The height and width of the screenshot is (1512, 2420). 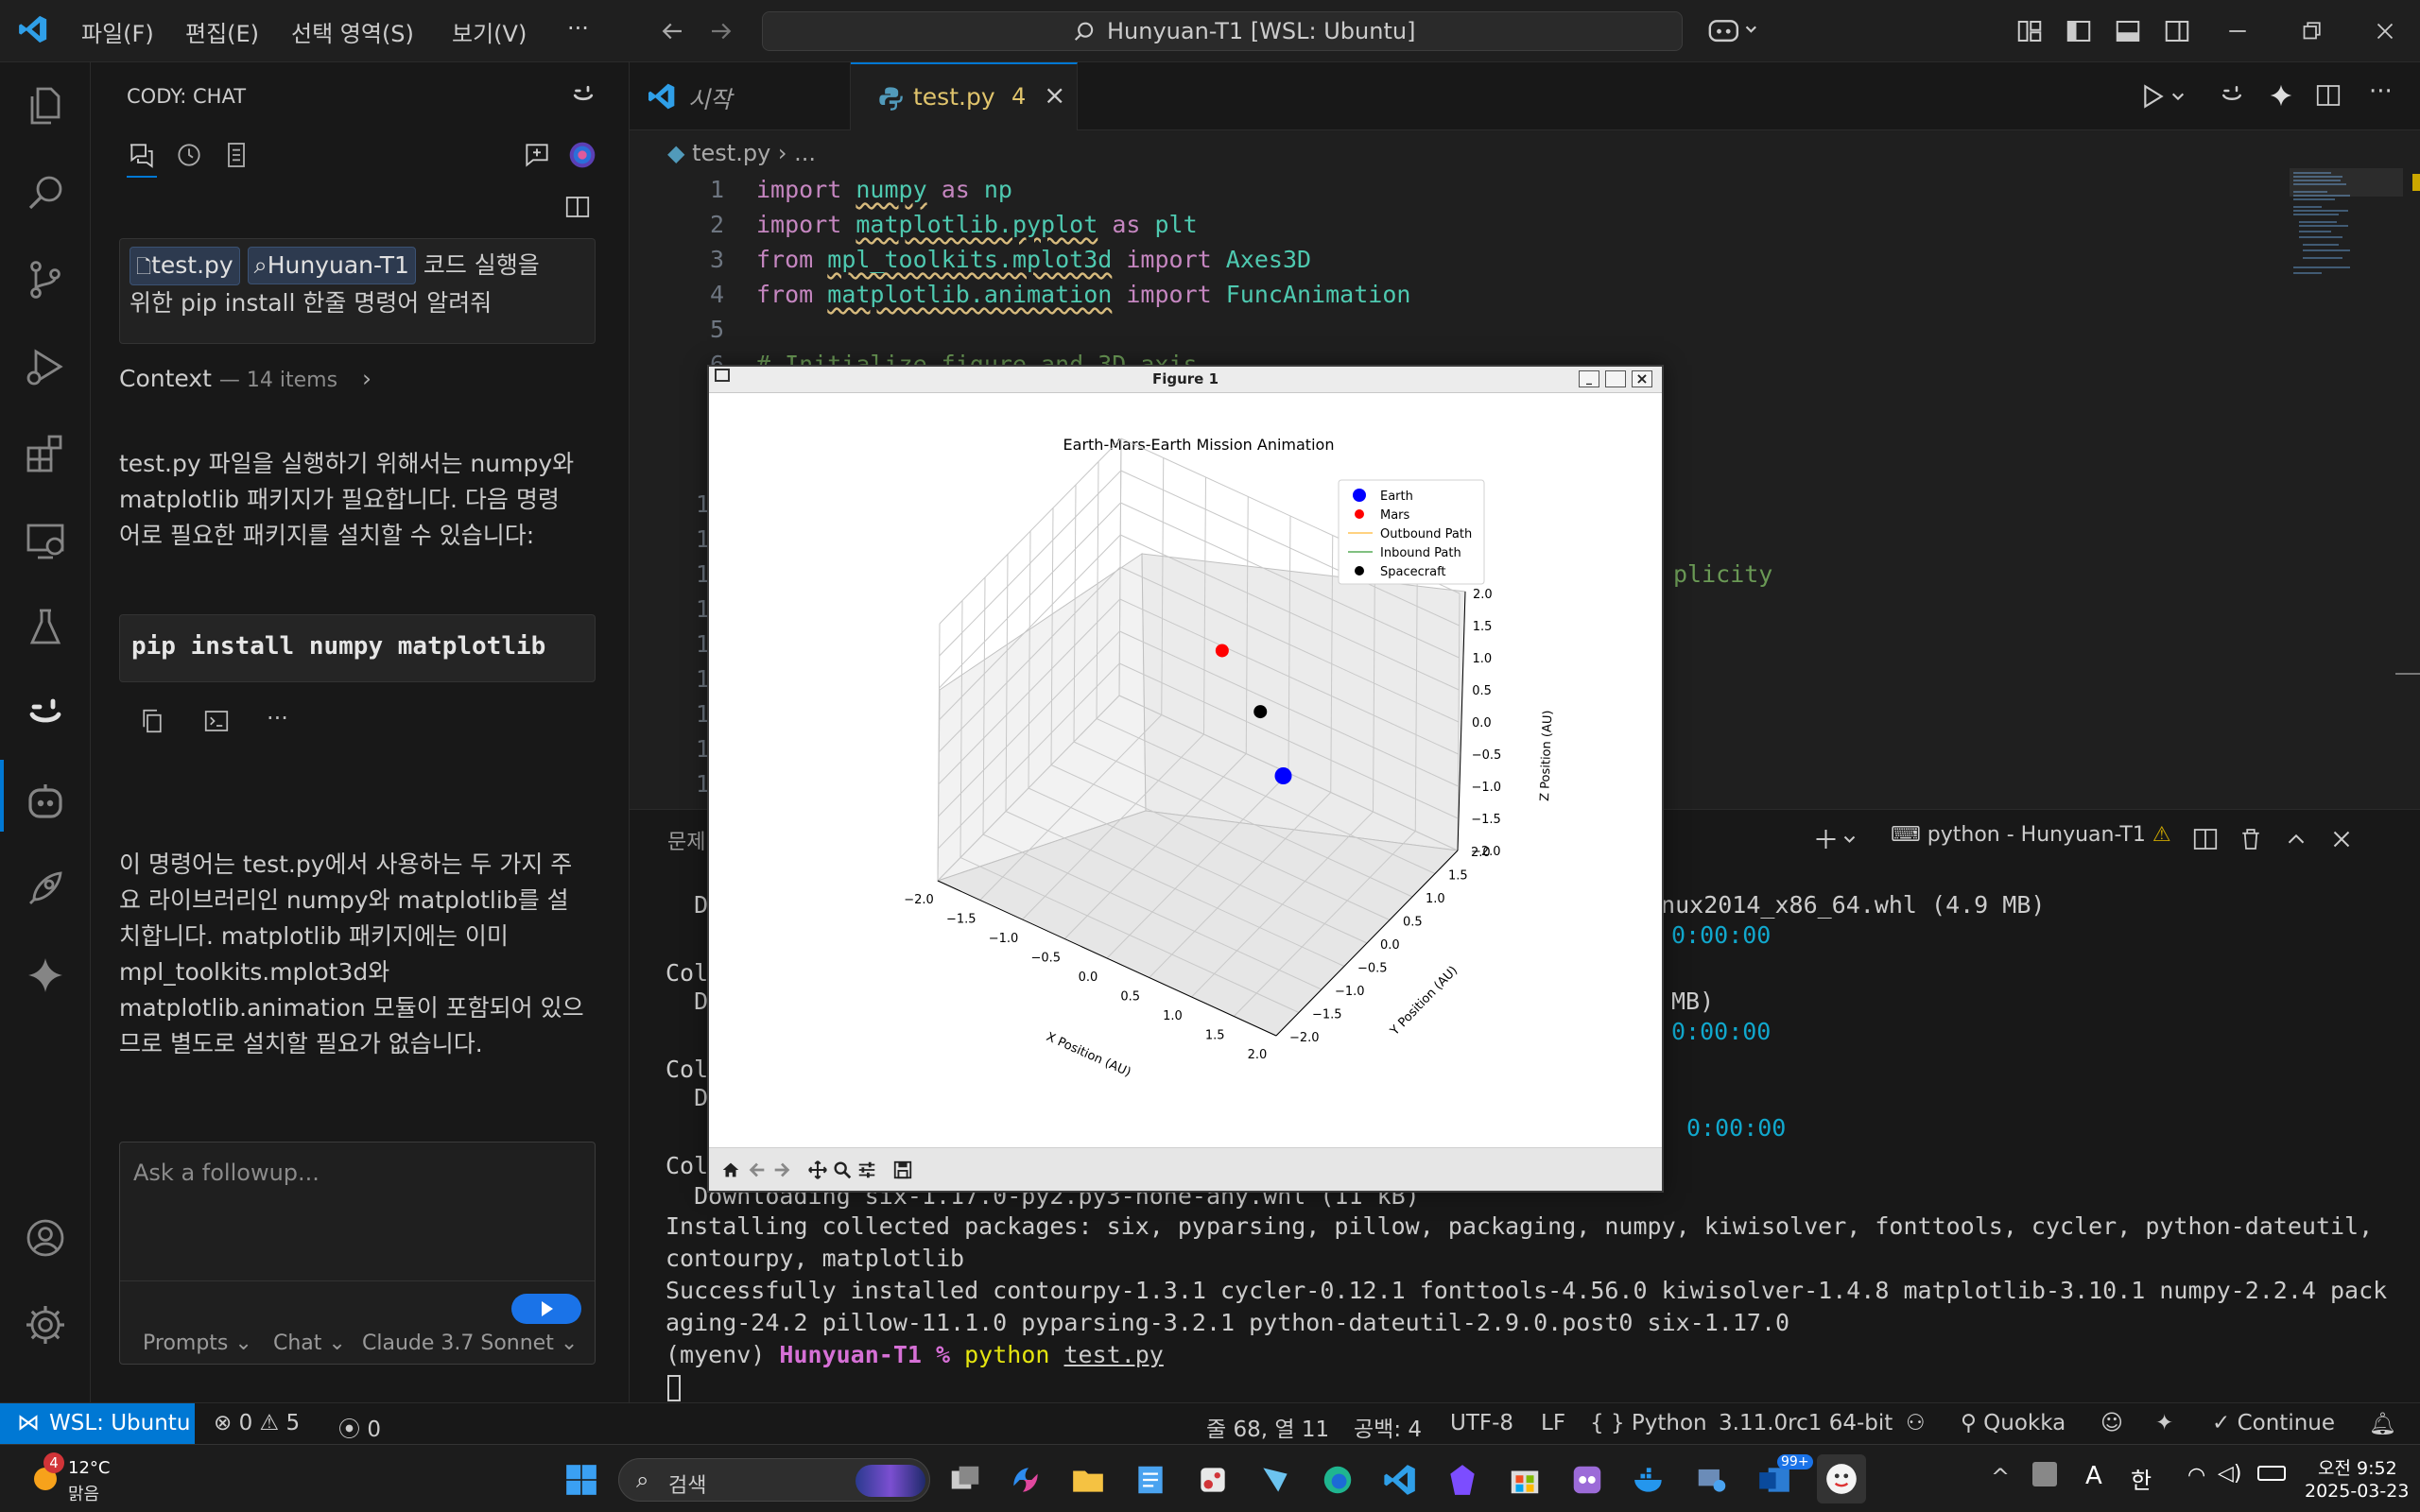 I want to click on active-app-icon, so click(x=1841, y=1478).